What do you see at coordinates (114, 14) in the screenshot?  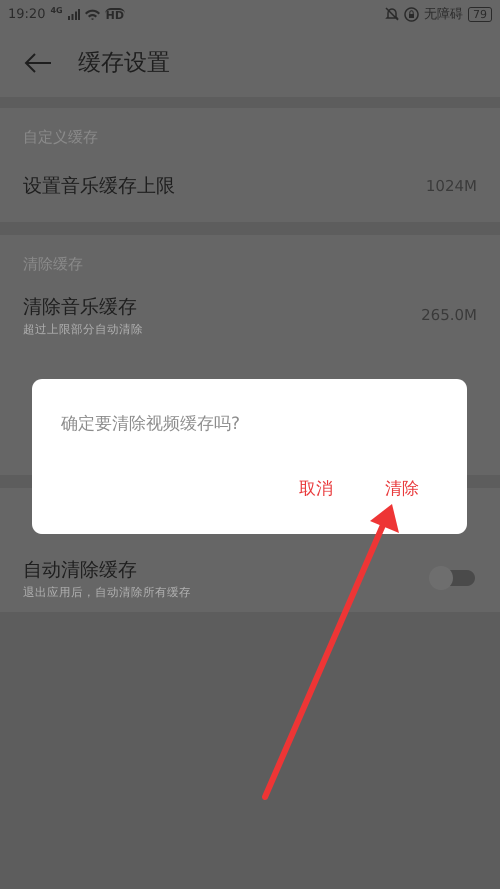 I see `hd-label: HD` at bounding box center [114, 14].